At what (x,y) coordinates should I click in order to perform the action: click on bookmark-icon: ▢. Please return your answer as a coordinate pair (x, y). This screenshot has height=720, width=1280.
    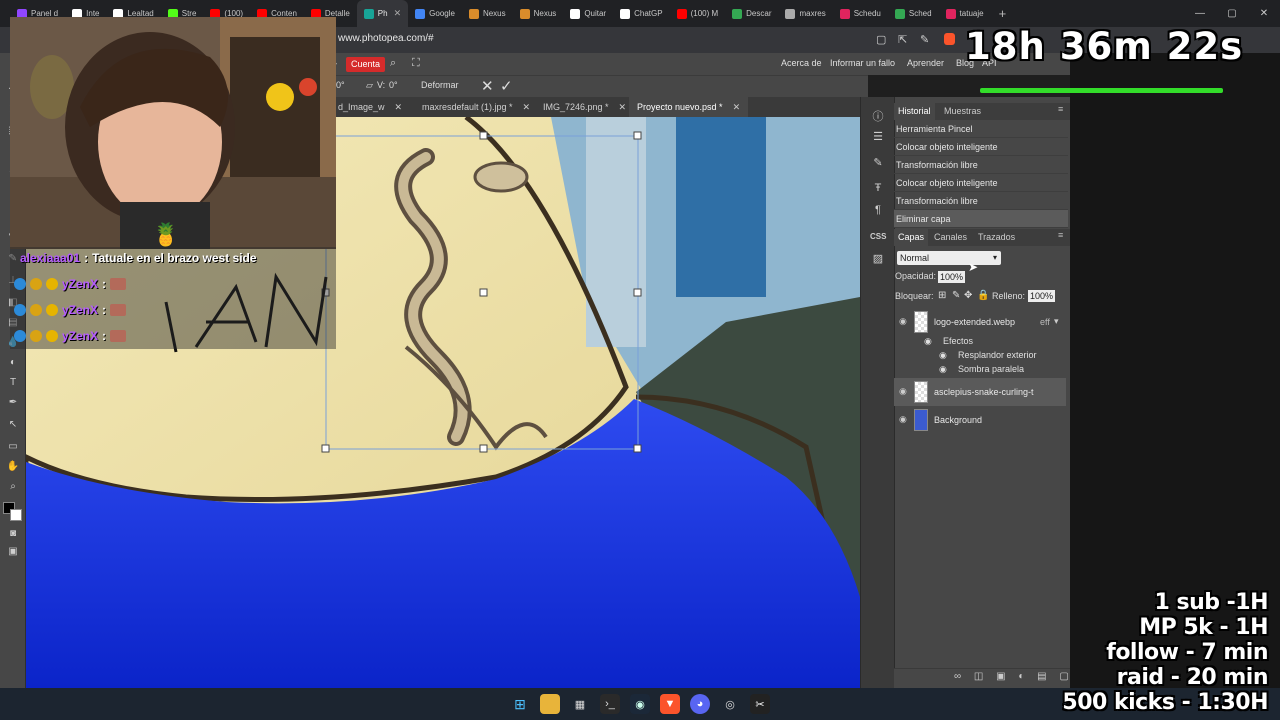
    Looking at the image, I should click on (881, 39).